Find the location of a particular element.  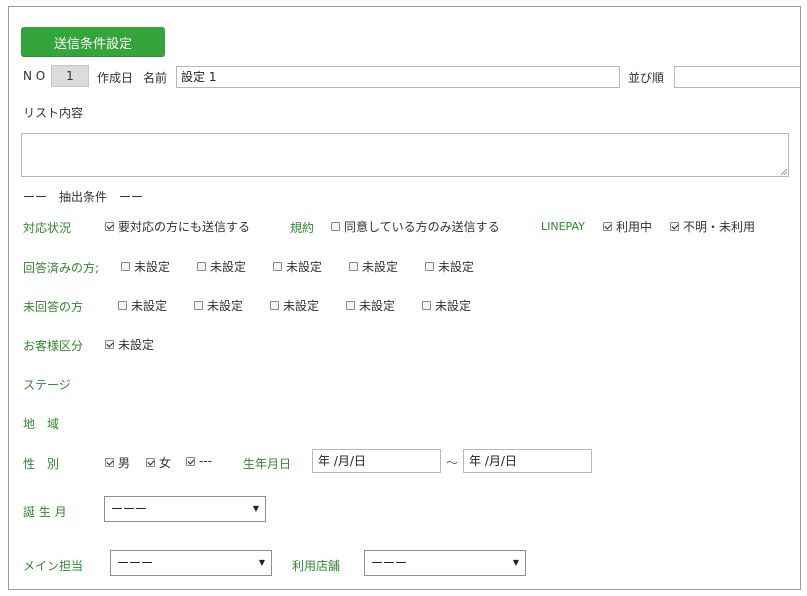

support-option: 要対応の方にも送信する is located at coordinates (177, 226).